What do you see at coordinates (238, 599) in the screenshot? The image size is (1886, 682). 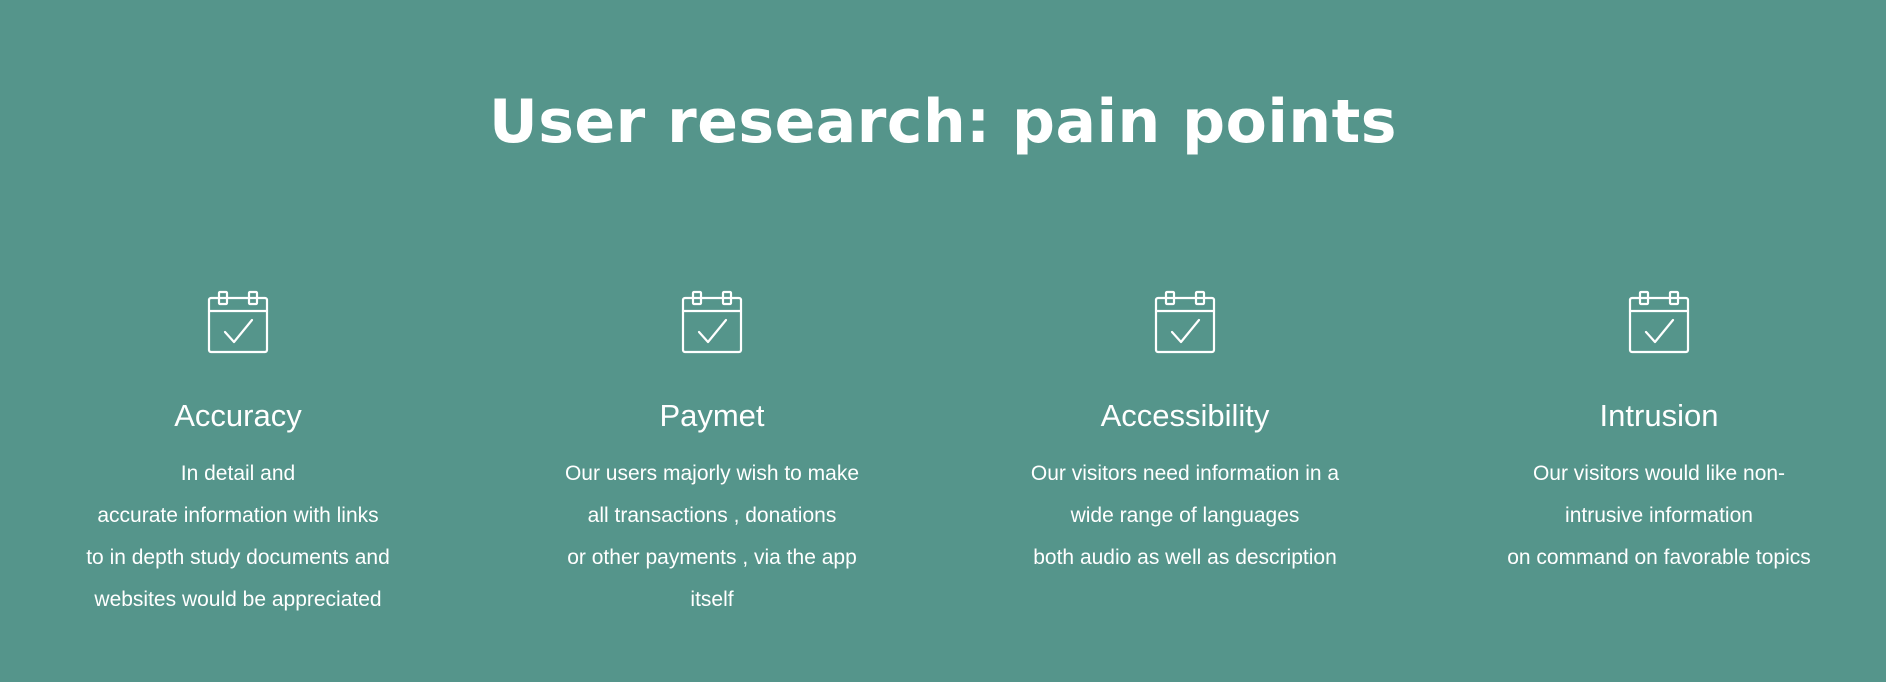 I see `card-description-line: websites would be appreciated` at bounding box center [238, 599].